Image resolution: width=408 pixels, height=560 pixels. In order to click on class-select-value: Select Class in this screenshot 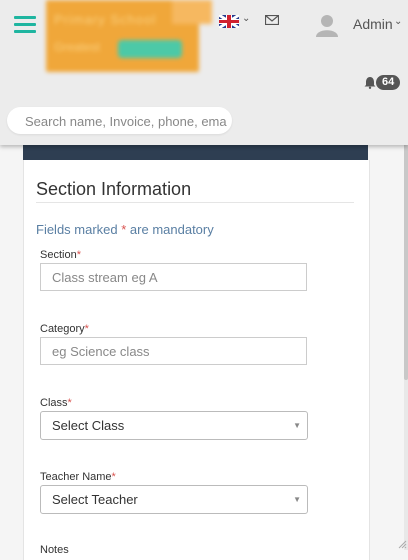, I will do `click(88, 425)`.